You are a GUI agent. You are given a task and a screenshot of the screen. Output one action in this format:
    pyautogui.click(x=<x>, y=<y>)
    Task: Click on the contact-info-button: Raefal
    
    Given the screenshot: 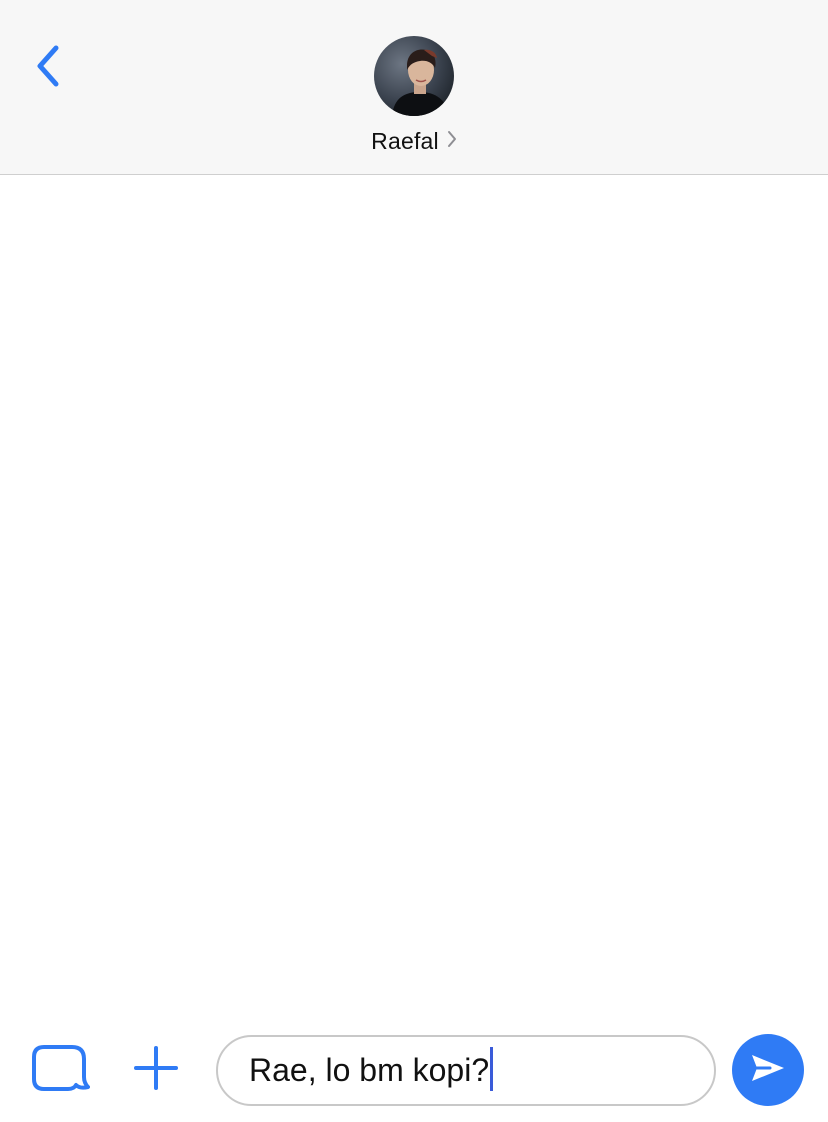 What is the action you would take?
    pyautogui.click(x=414, y=95)
    